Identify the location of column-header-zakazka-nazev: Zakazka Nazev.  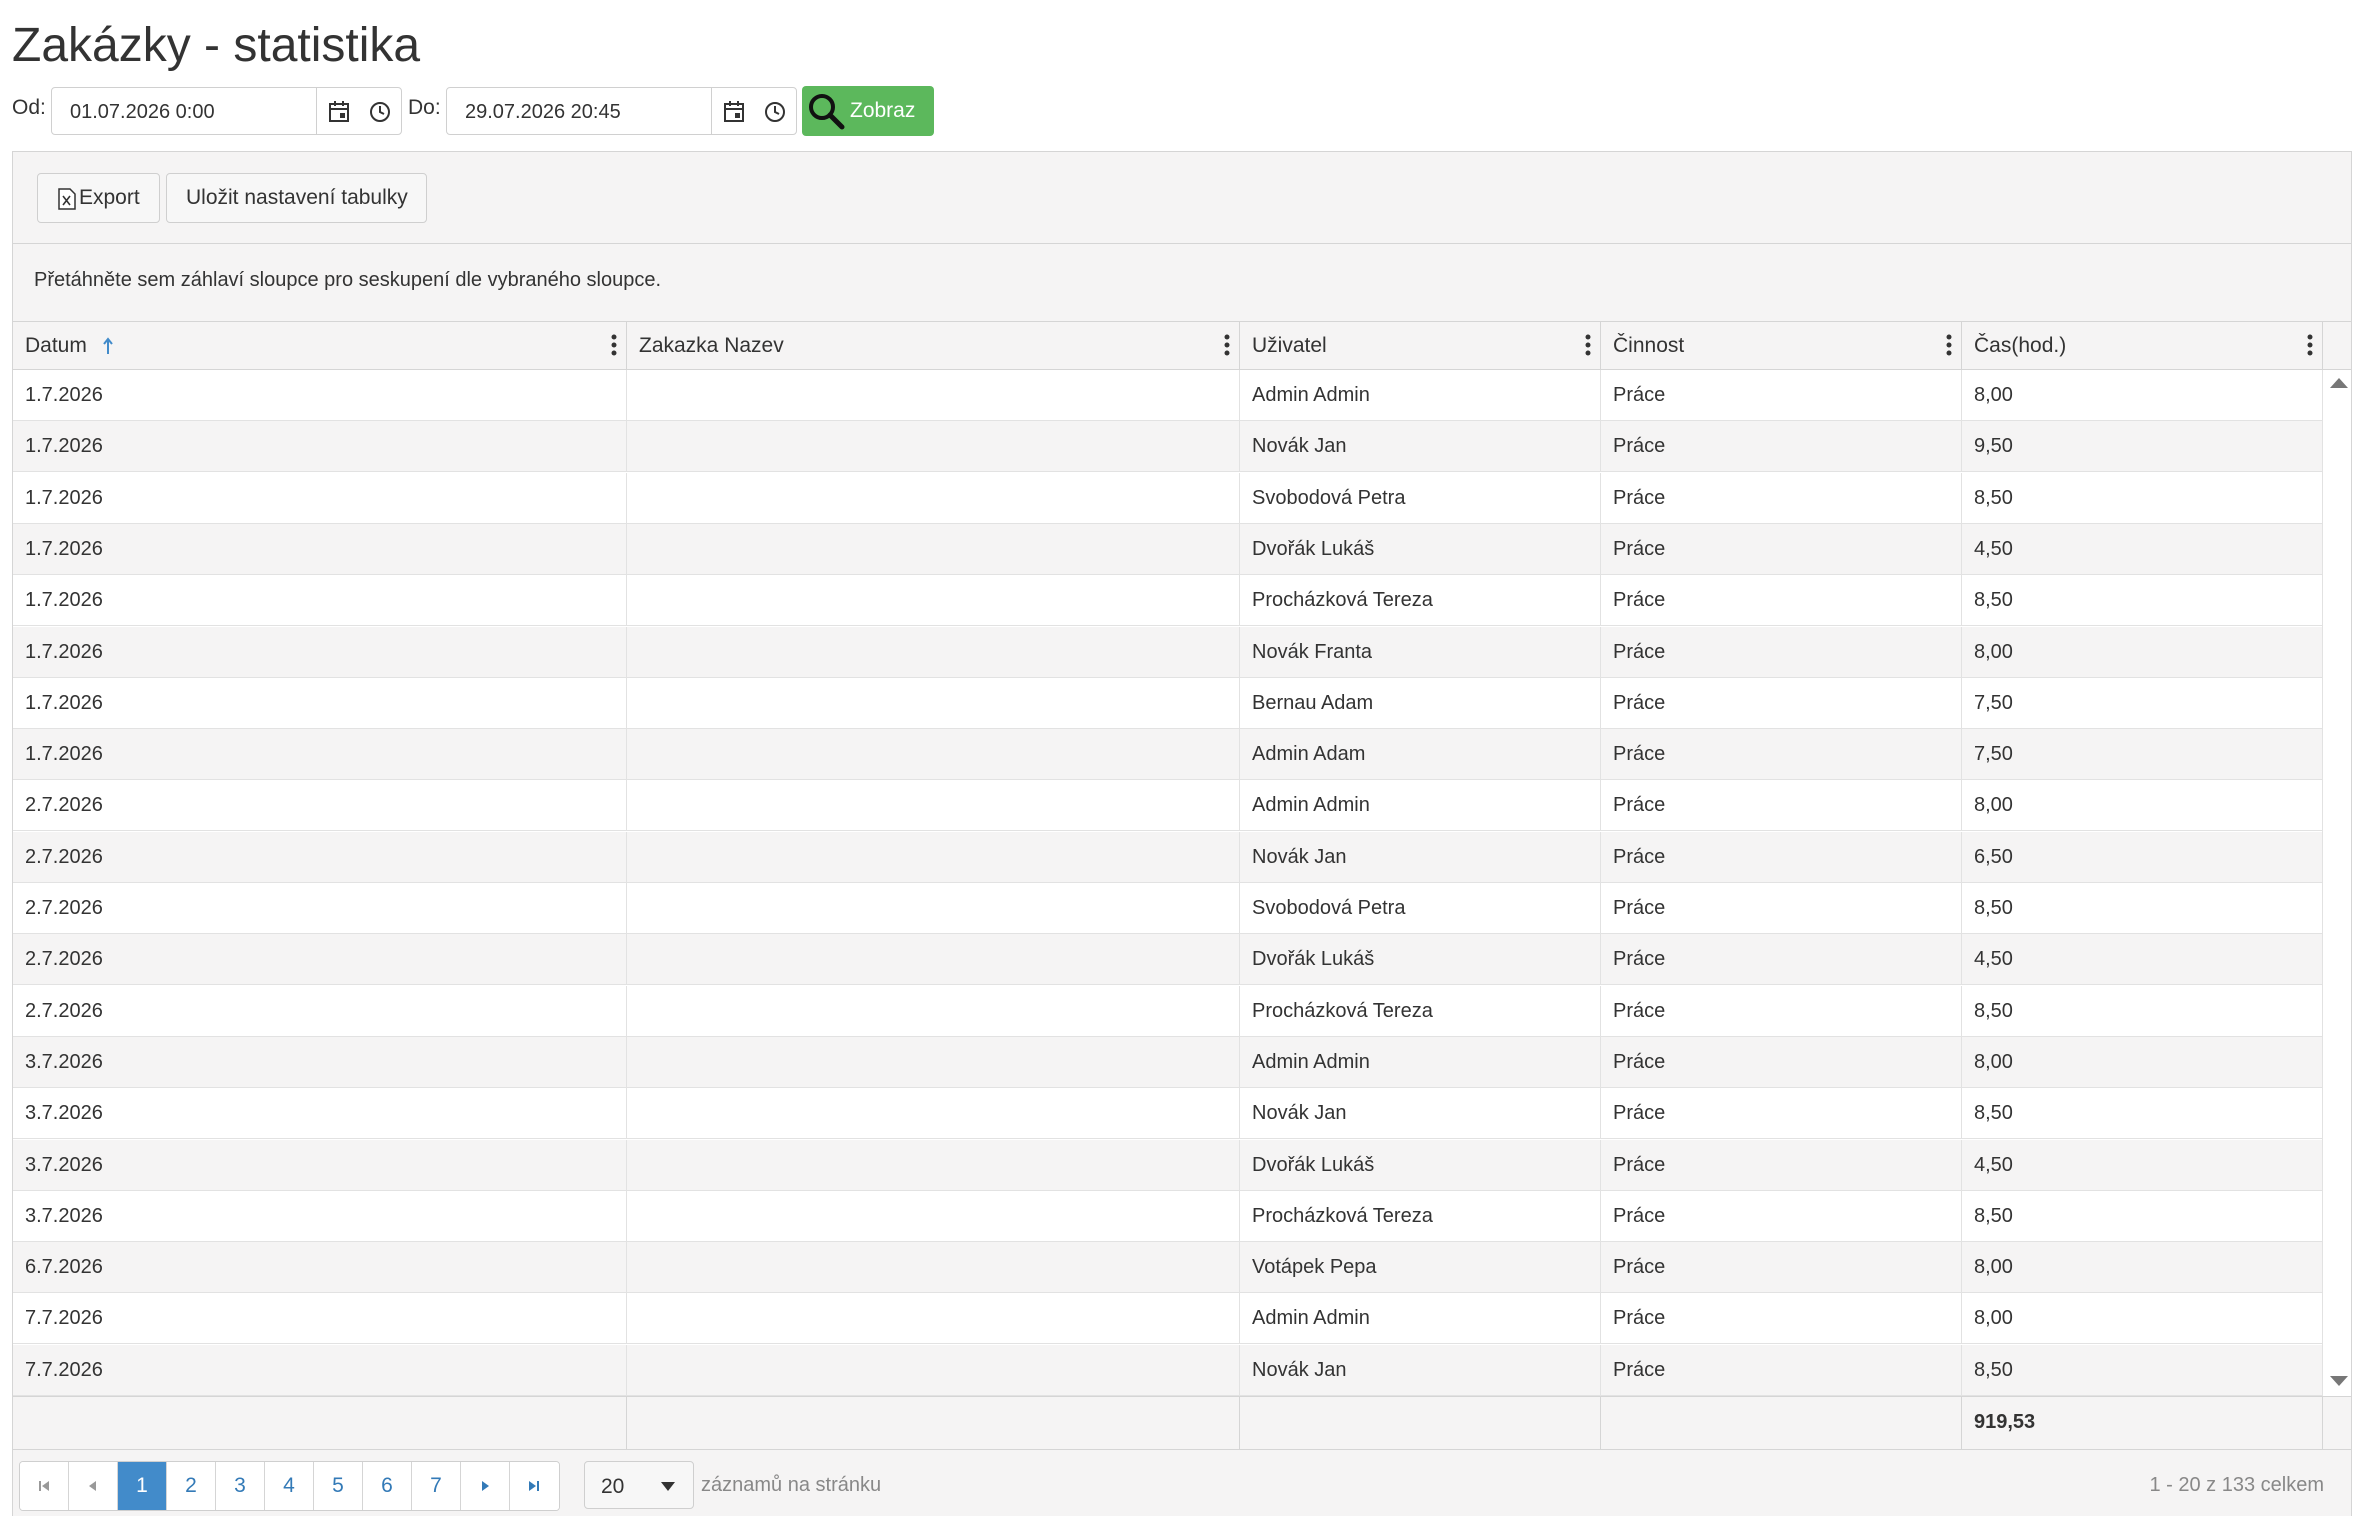
(933, 345).